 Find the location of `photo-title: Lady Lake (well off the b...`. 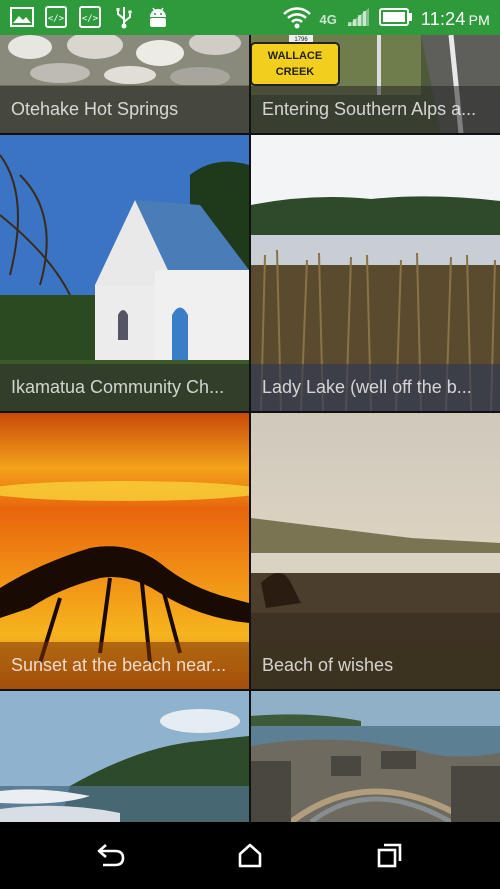

photo-title: Lady Lake (well off the b... is located at coordinates (367, 387).